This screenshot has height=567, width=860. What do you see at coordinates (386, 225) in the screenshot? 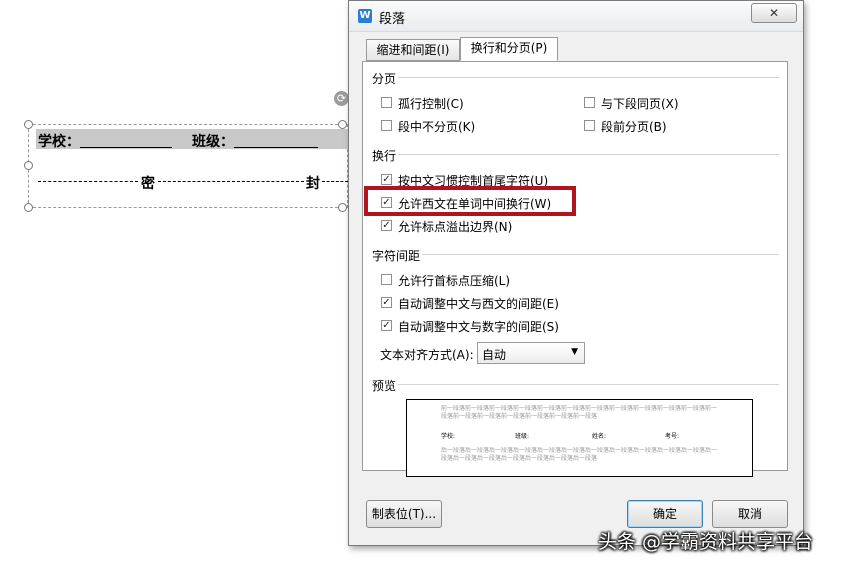
I see `checkbox-hanging-punctuation: ✓` at bounding box center [386, 225].